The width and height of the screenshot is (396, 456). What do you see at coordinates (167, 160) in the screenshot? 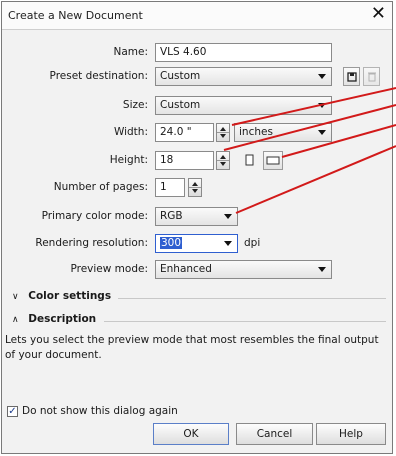
I see `height-value: 18` at bounding box center [167, 160].